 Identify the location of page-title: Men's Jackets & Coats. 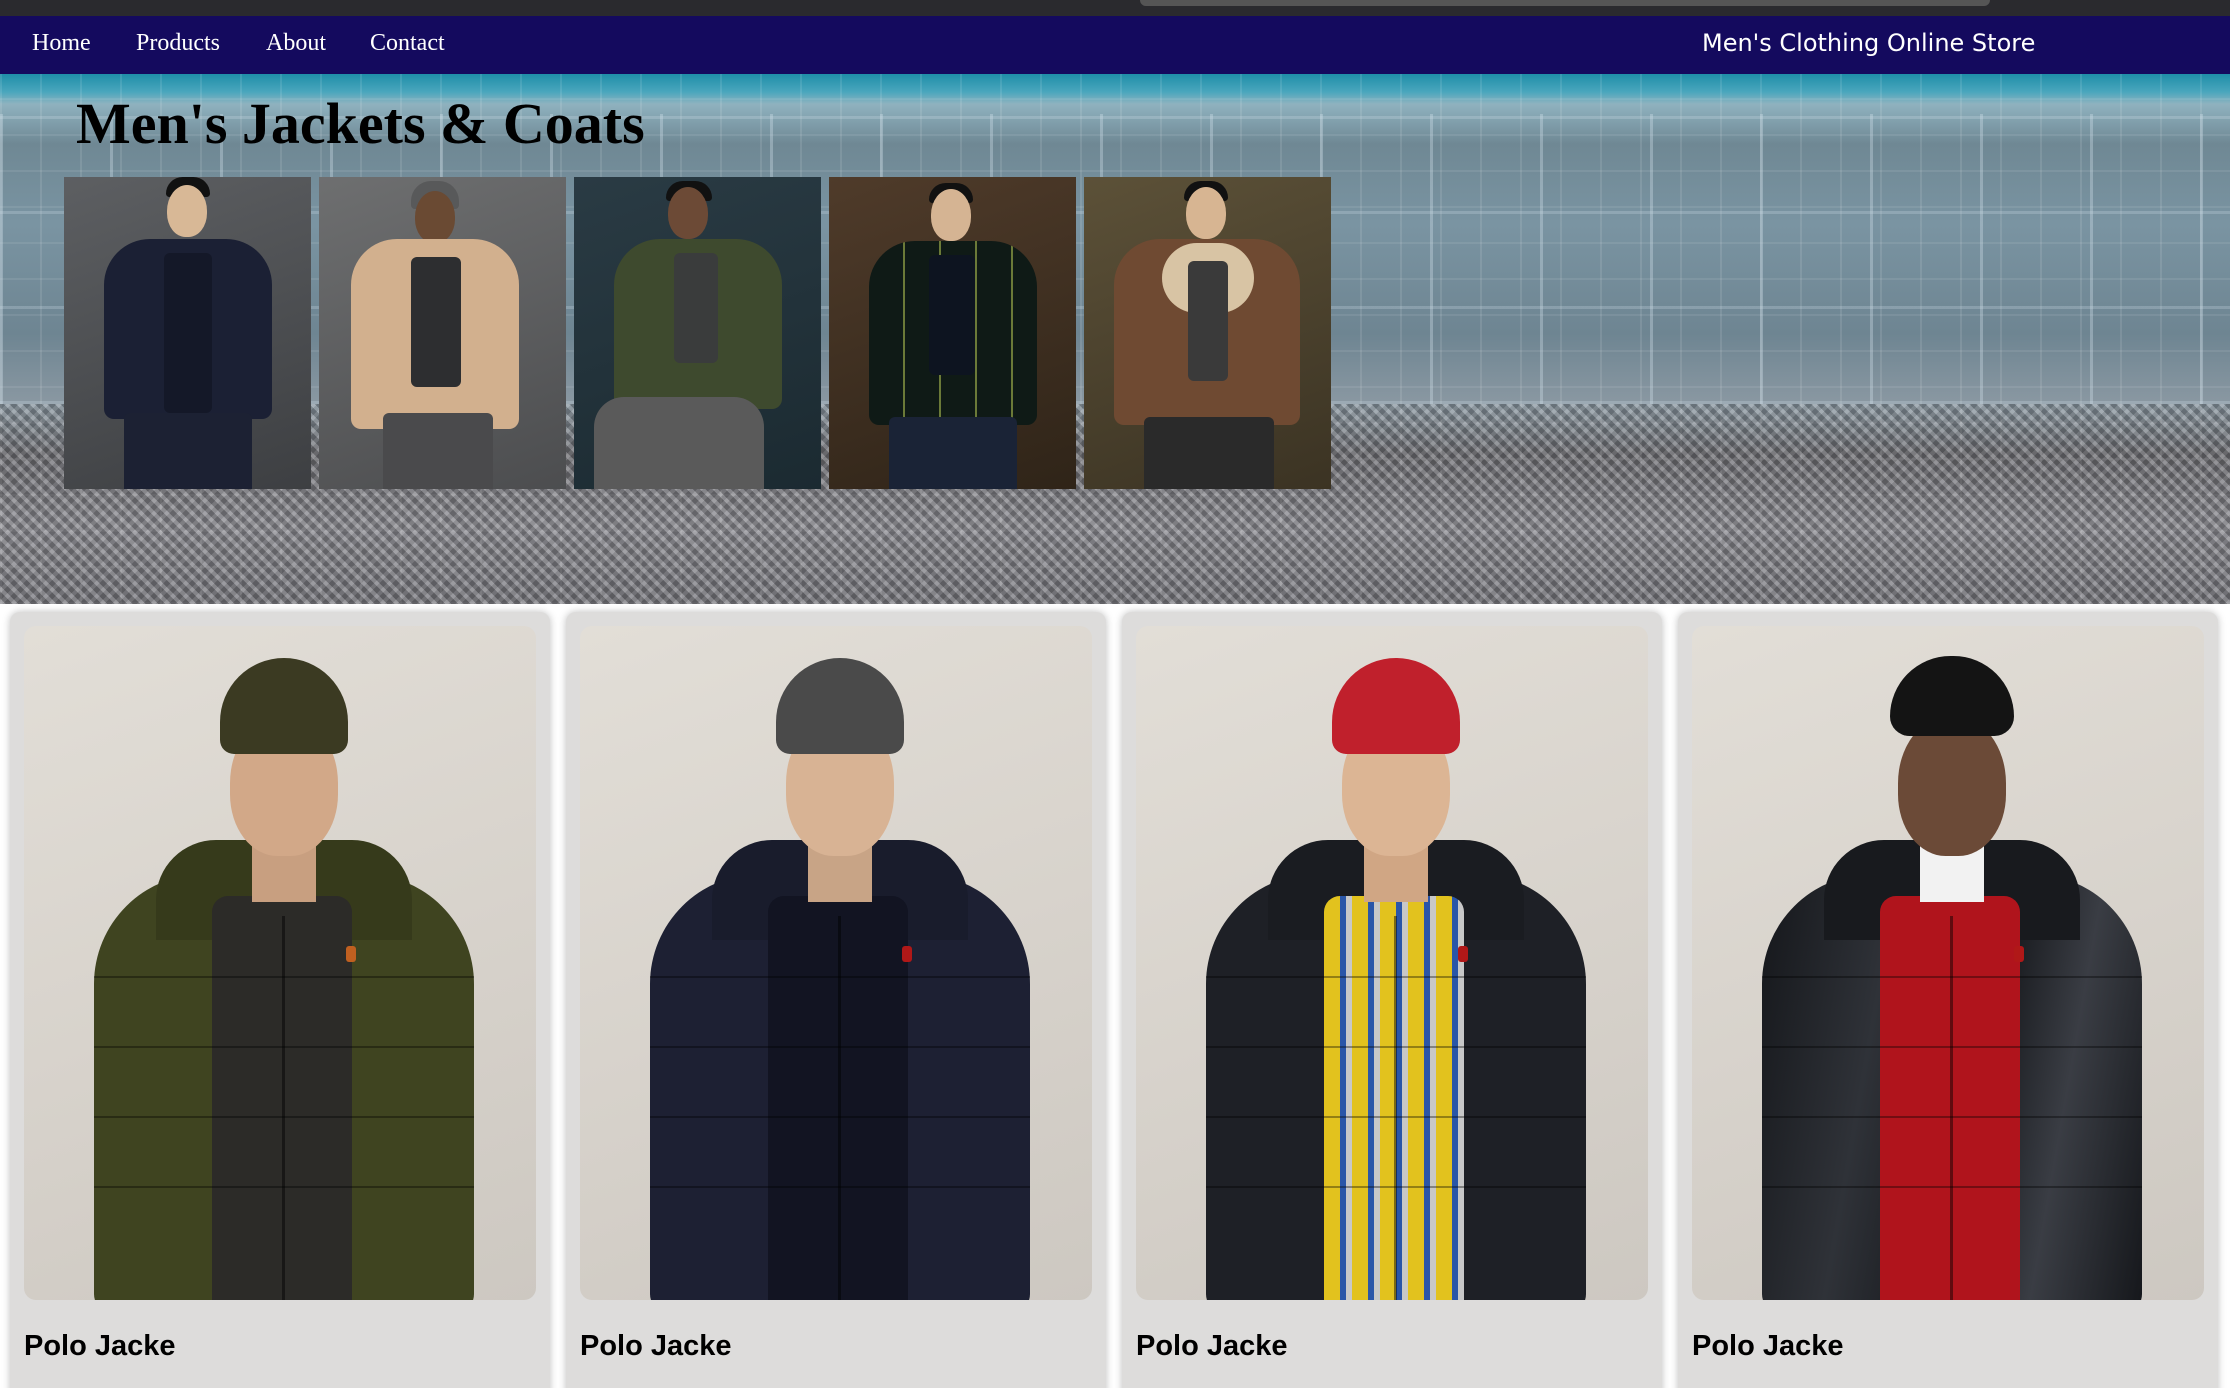
(360, 123).